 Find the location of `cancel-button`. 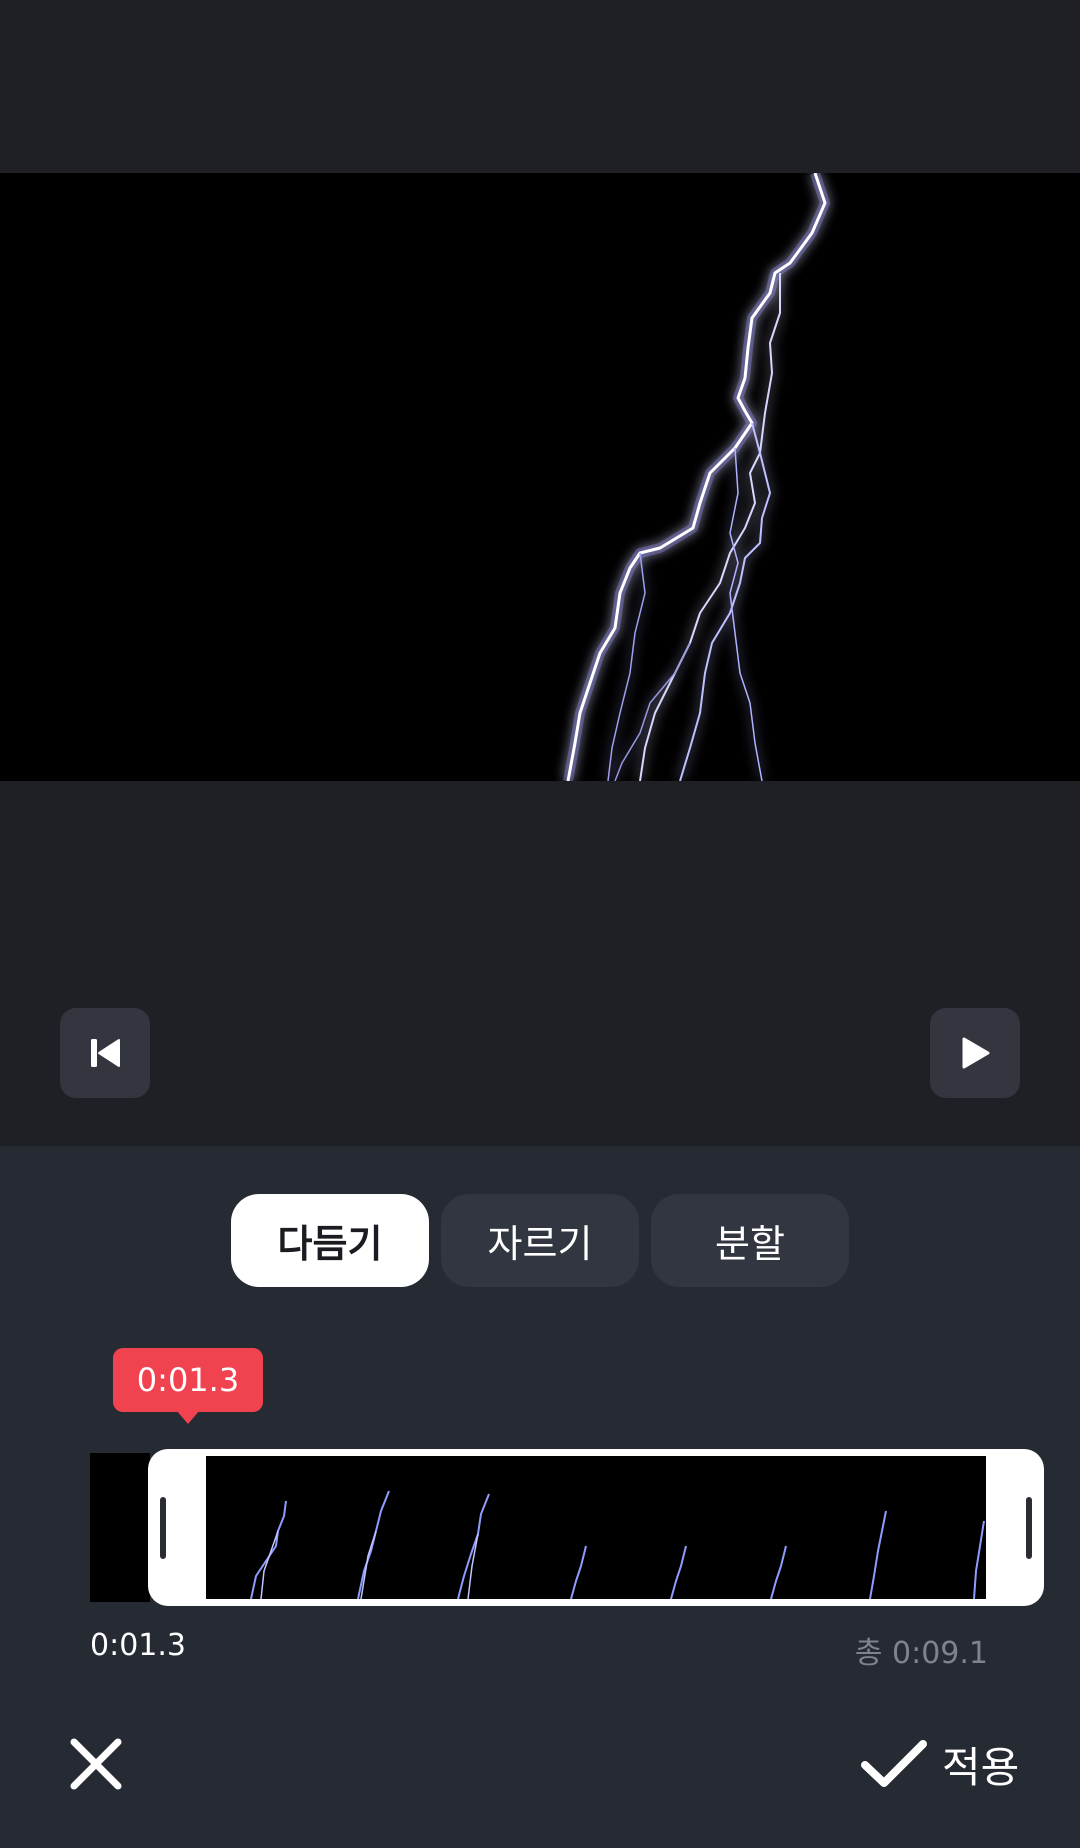

cancel-button is located at coordinates (96, 1764).